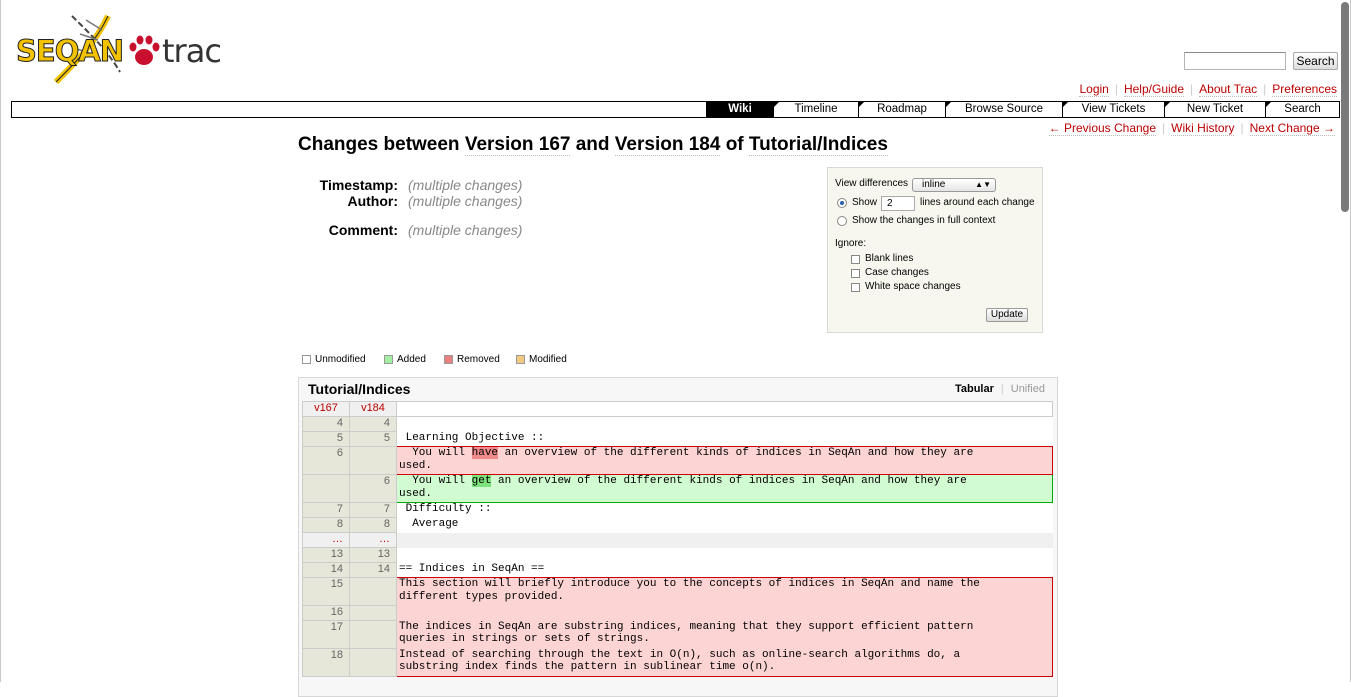 The width and height of the screenshot is (1351, 697). What do you see at coordinates (1154, 89) in the screenshot?
I see `help-guide-link: Help/Guide` at bounding box center [1154, 89].